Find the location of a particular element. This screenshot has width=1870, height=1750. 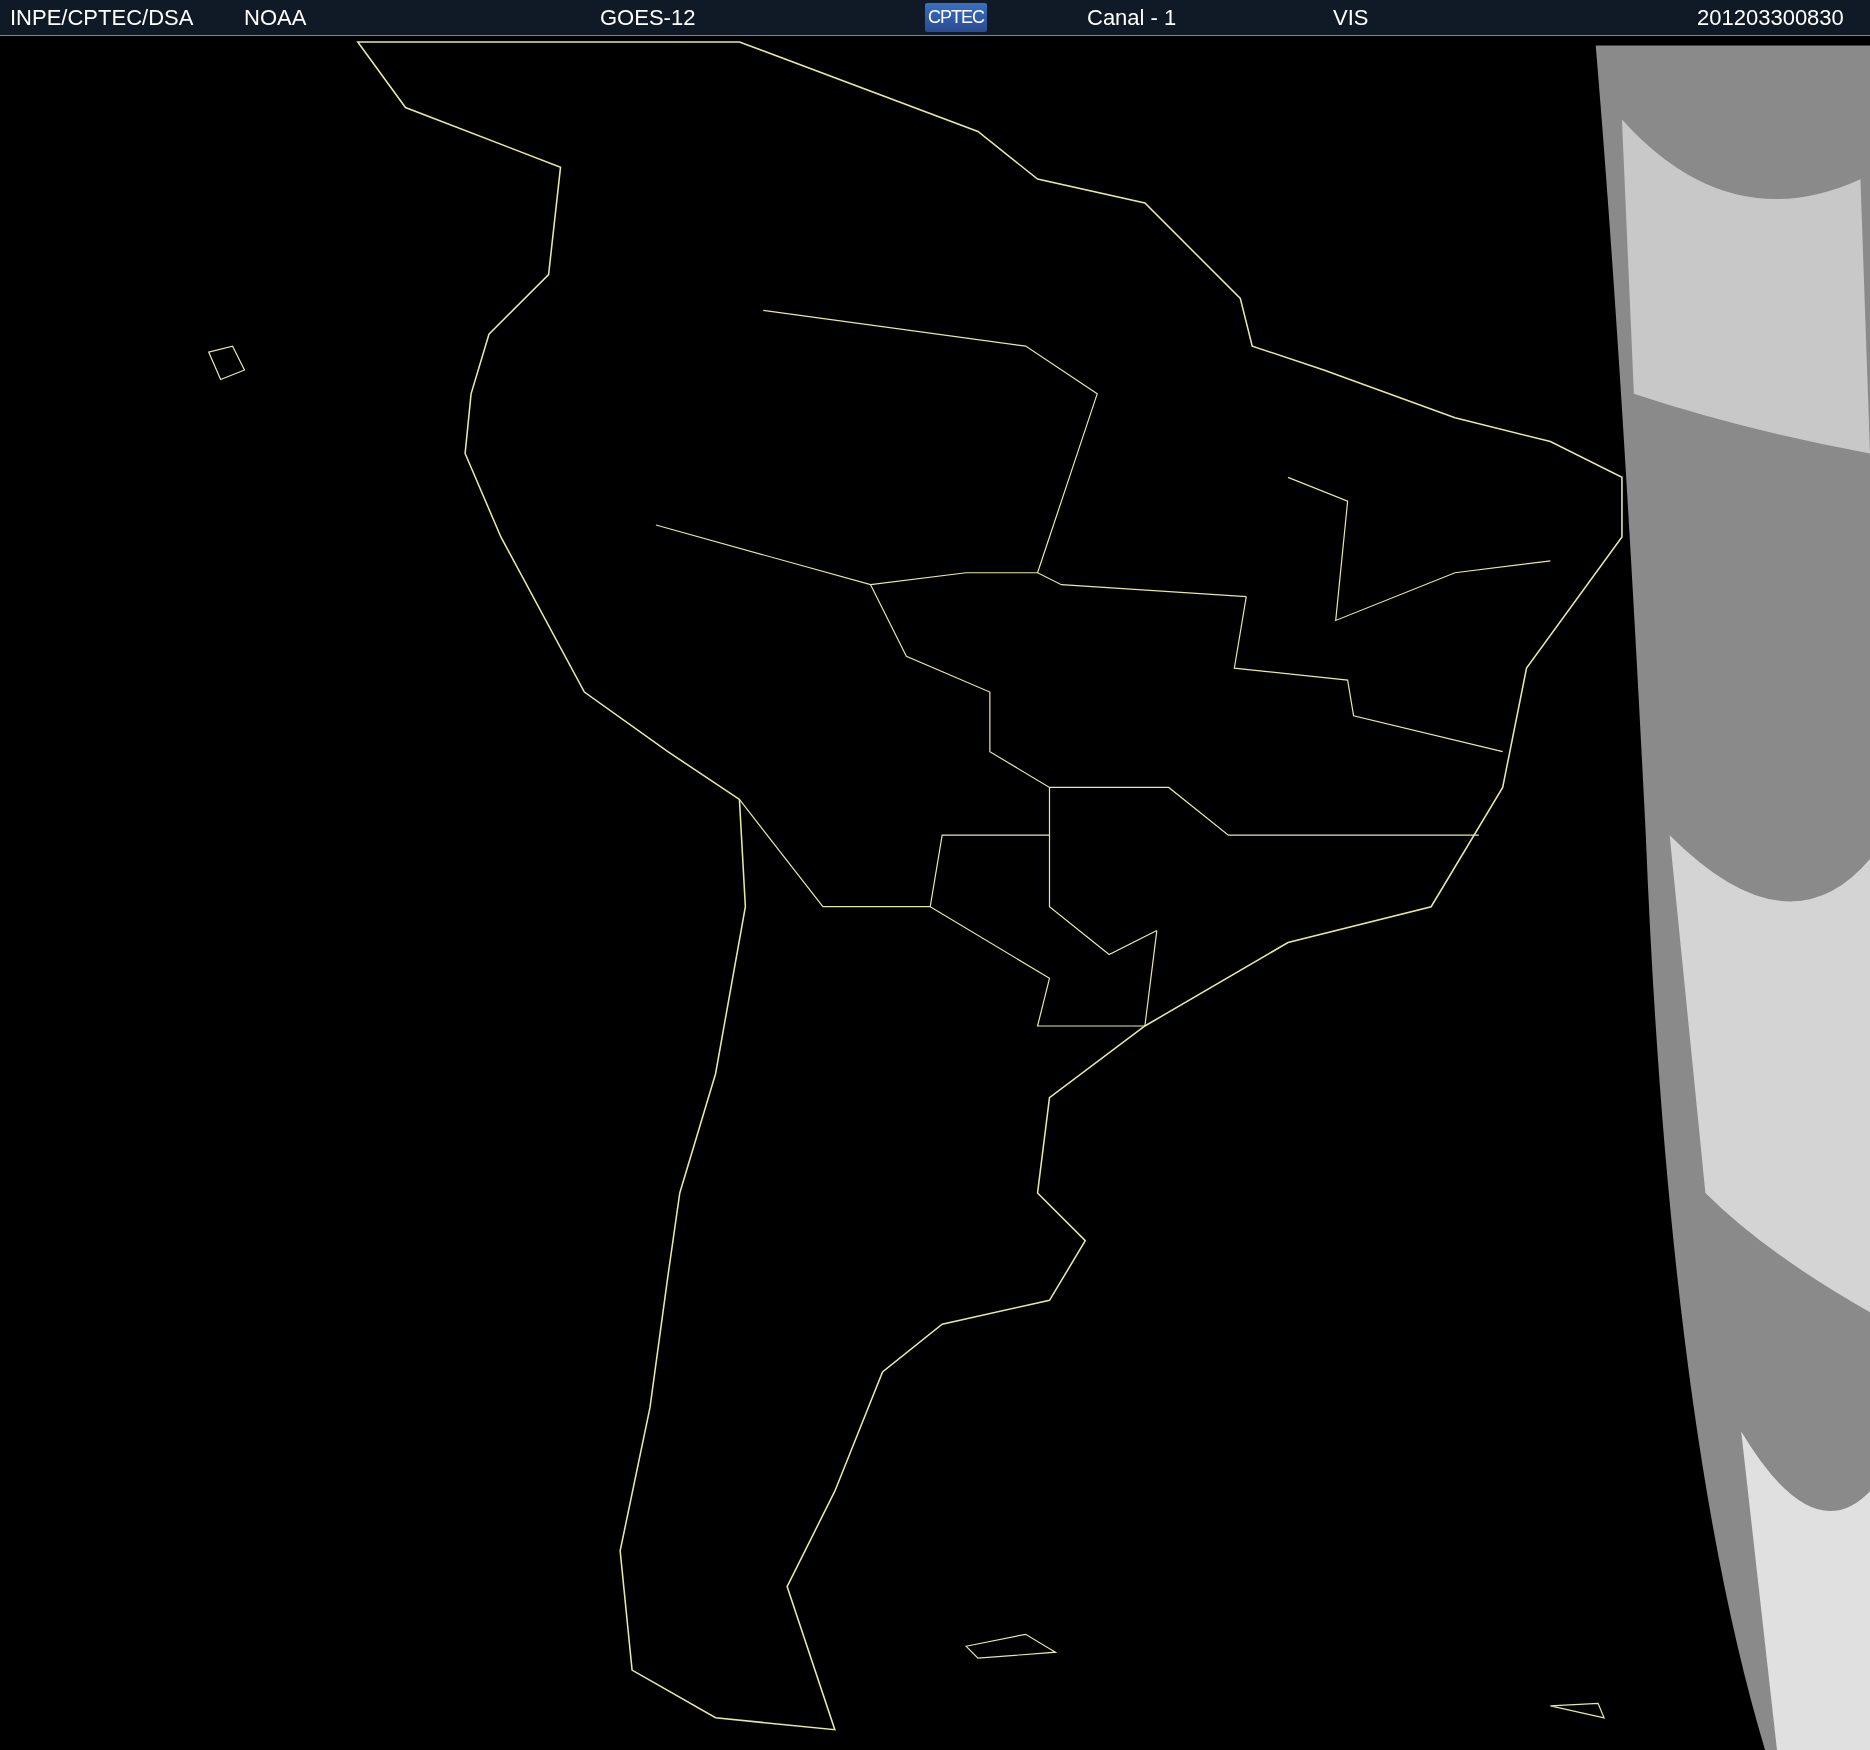

header-label: GOES-12 is located at coordinates (648, 17).